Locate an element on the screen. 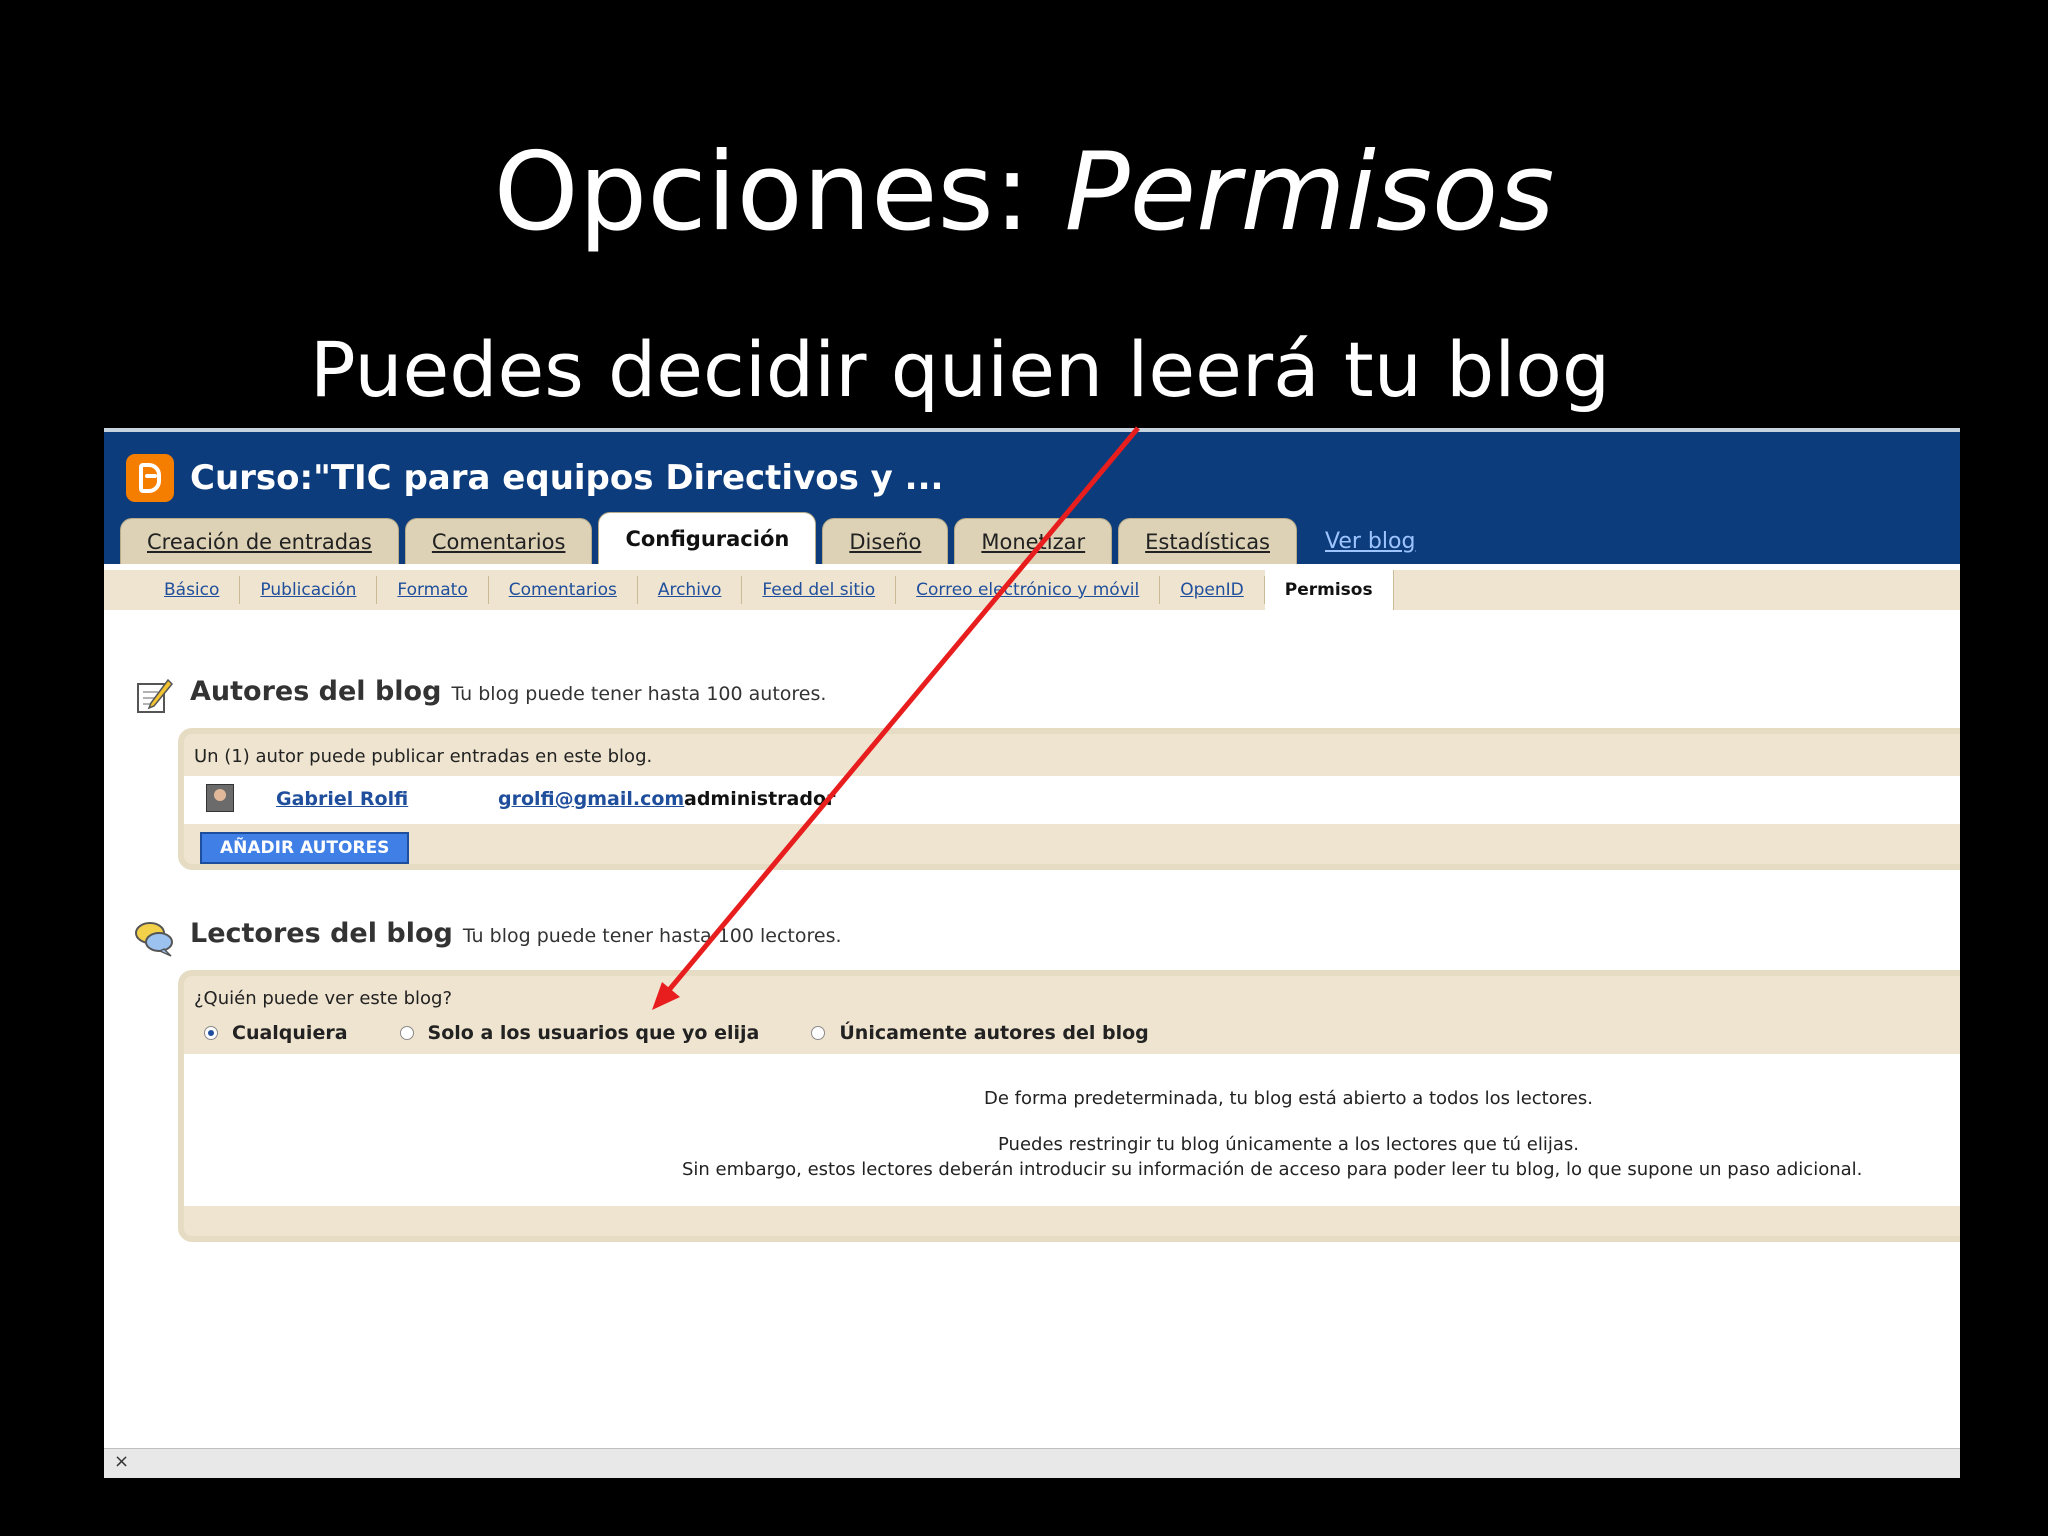 Image resolution: width=2048 pixels, height=1536 pixels. avatar is located at coordinates (220, 798).